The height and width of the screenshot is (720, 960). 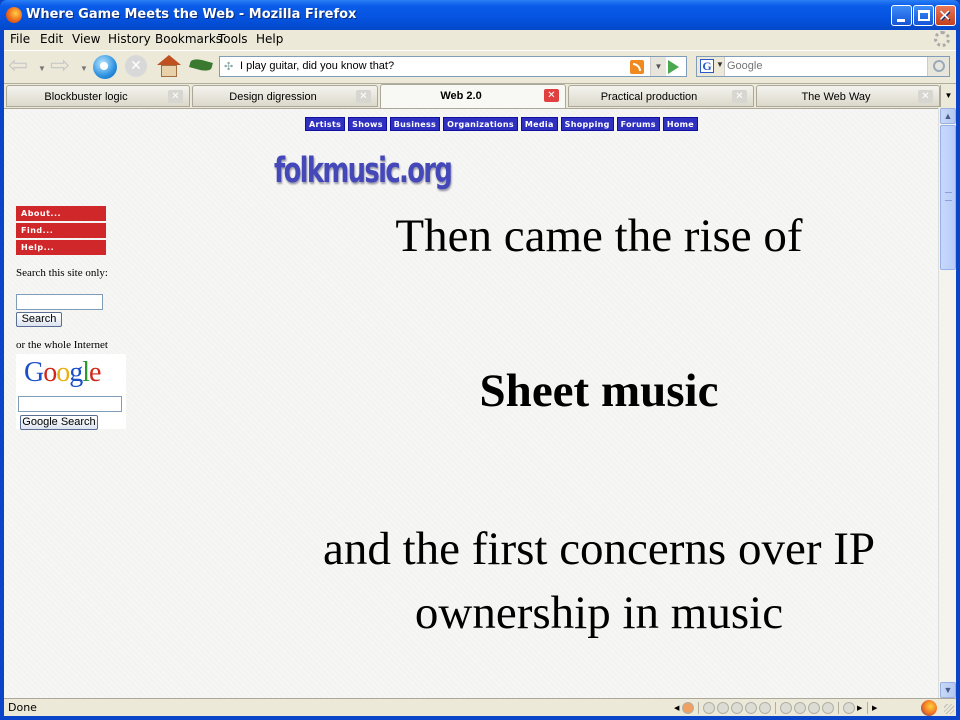 What do you see at coordinates (658, 66) in the screenshot?
I see `url-history-dropdown: ▼` at bounding box center [658, 66].